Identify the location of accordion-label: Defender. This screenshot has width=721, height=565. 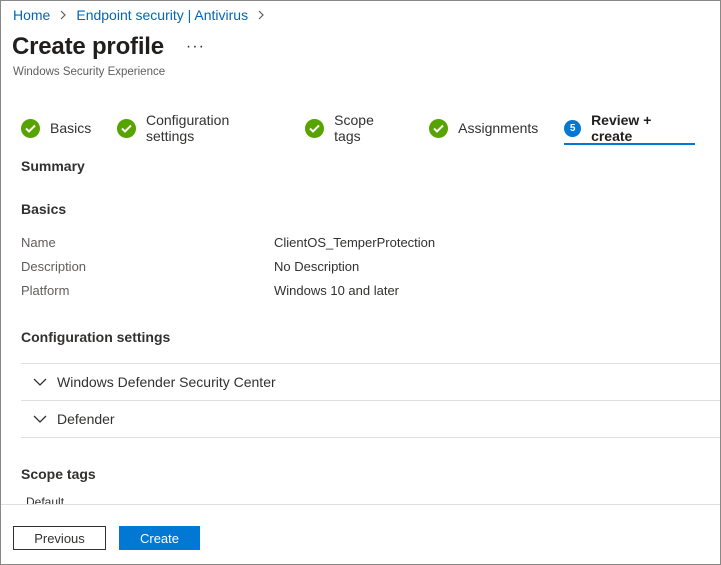
(86, 419).